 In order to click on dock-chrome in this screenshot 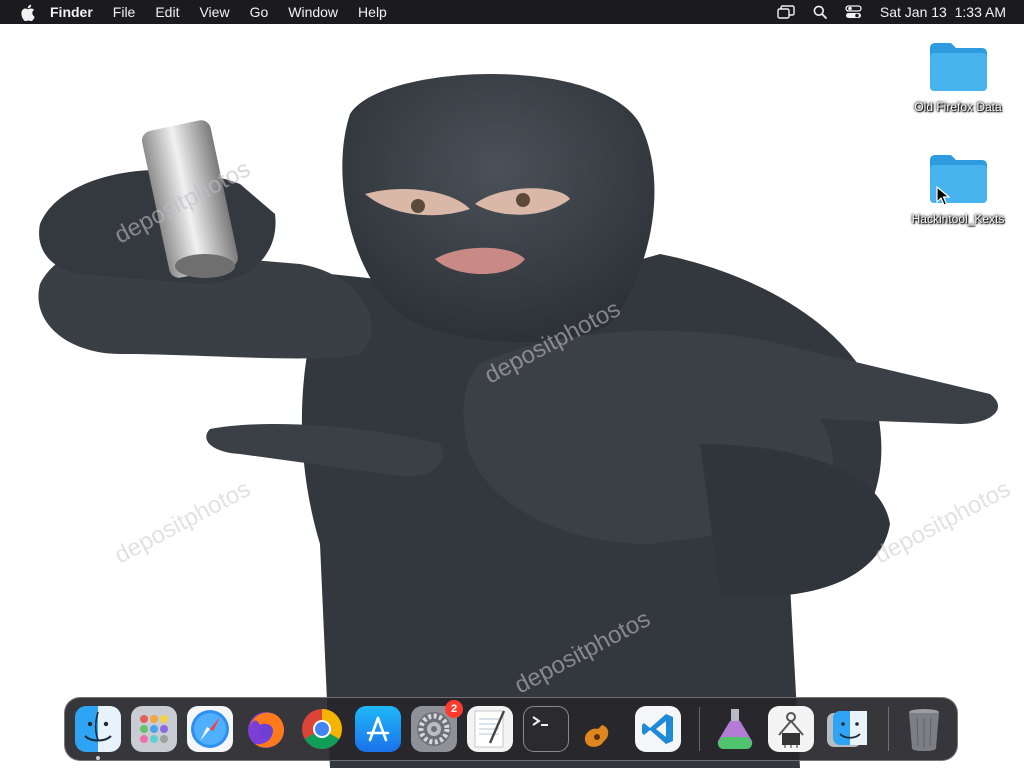, I will do `click(322, 729)`.